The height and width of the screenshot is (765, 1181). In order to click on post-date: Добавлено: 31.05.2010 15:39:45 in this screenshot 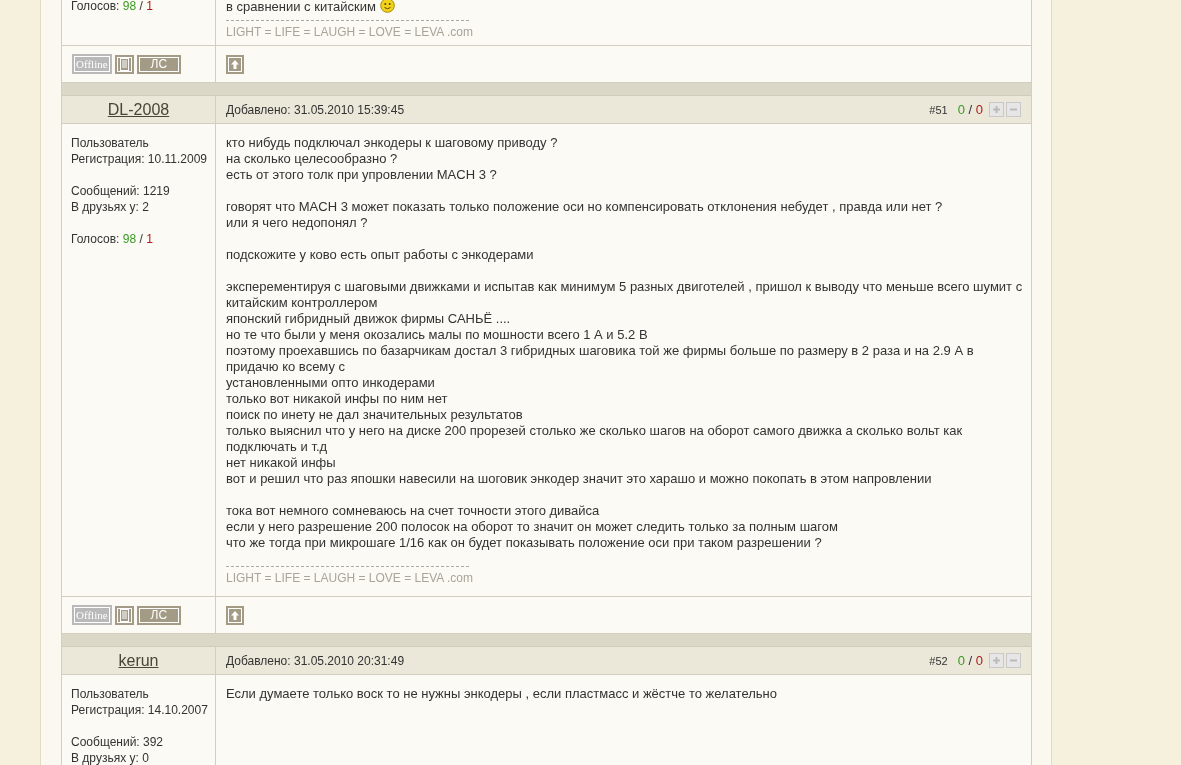, I will do `click(316, 109)`.